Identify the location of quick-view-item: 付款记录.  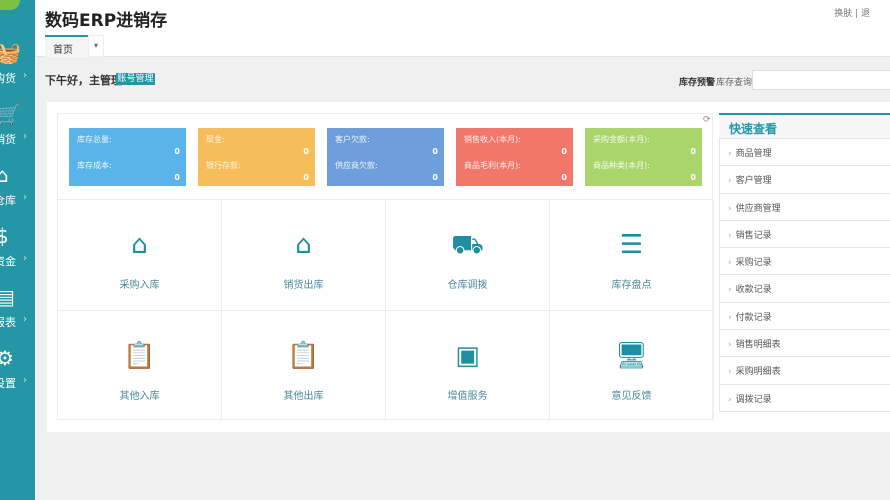
(804, 316).